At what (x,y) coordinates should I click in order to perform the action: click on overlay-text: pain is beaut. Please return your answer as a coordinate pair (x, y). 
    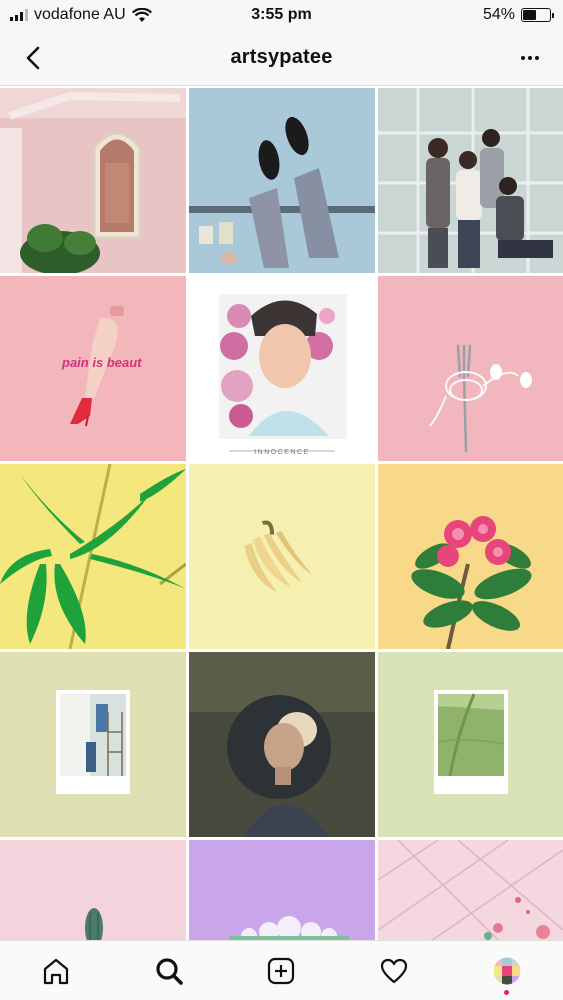
    Looking at the image, I should click on (101, 362).